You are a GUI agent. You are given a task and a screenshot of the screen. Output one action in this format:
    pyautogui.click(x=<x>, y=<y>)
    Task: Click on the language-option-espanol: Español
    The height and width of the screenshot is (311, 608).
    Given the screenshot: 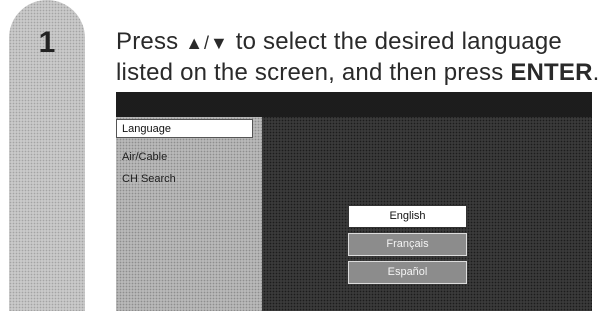 What is the action you would take?
    pyautogui.click(x=407, y=272)
    